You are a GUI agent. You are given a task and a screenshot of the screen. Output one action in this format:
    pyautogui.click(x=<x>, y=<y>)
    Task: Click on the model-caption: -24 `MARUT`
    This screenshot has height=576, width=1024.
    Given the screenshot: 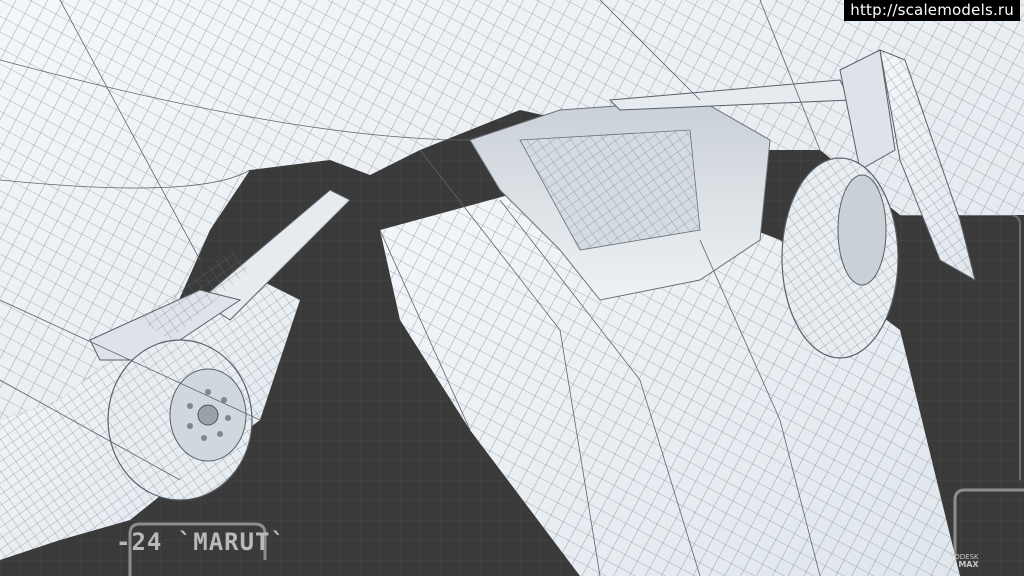 What is the action you would take?
    pyautogui.click(x=201, y=542)
    